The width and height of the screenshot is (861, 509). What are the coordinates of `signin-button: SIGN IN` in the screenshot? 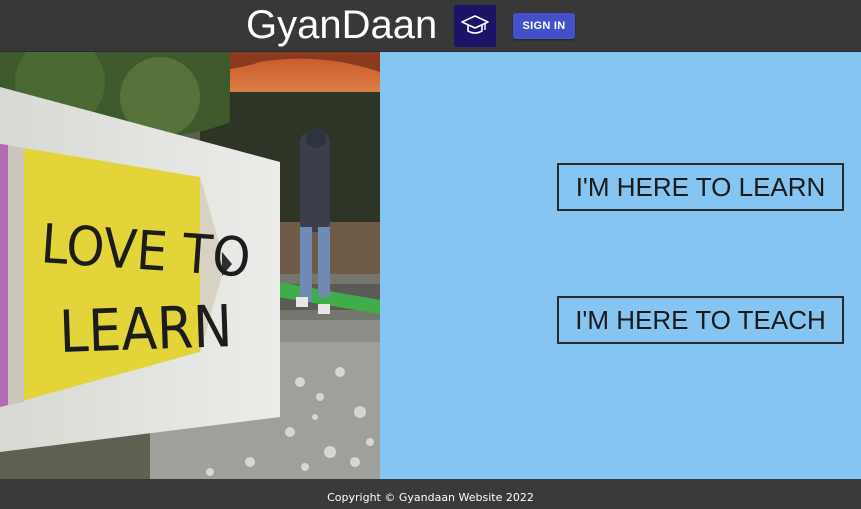 It's located at (544, 26).